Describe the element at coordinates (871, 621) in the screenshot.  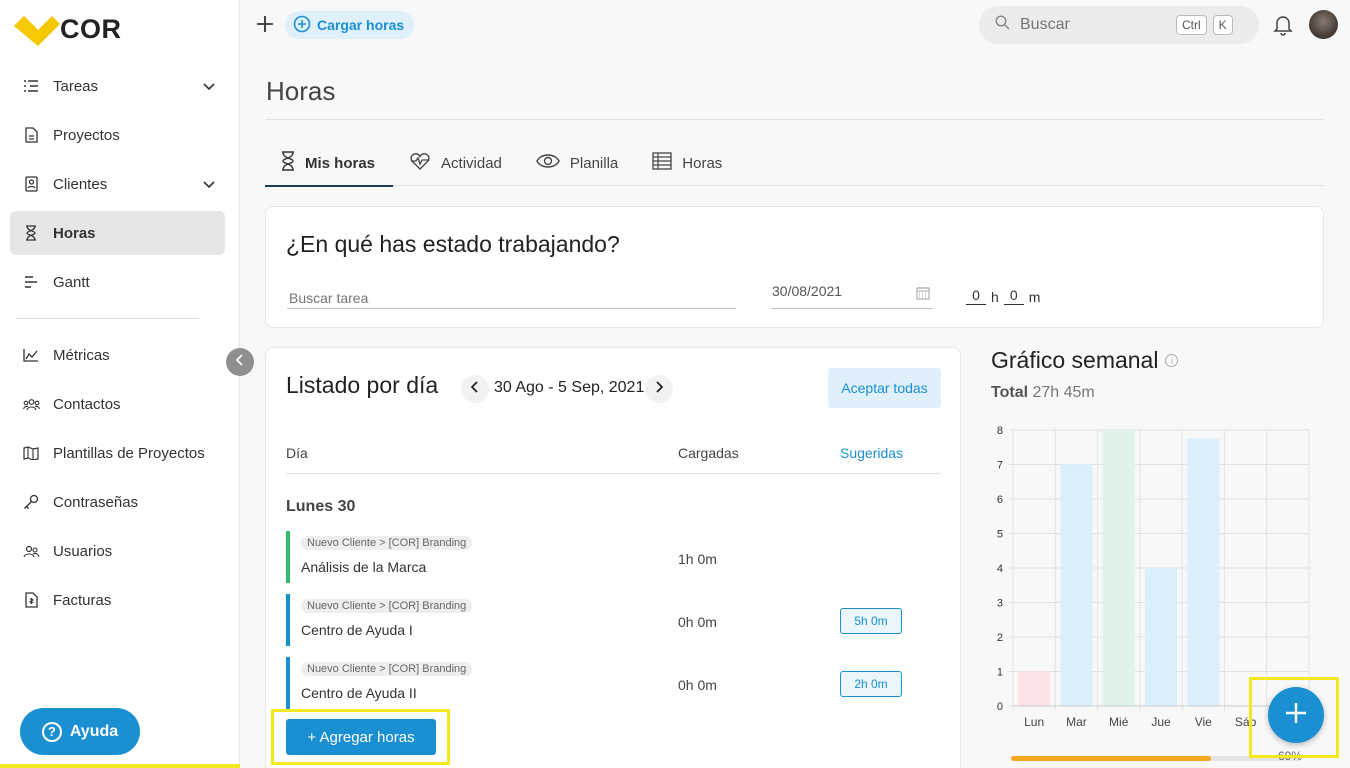
I see `suggested-hours-button: 5h 0m` at that location.